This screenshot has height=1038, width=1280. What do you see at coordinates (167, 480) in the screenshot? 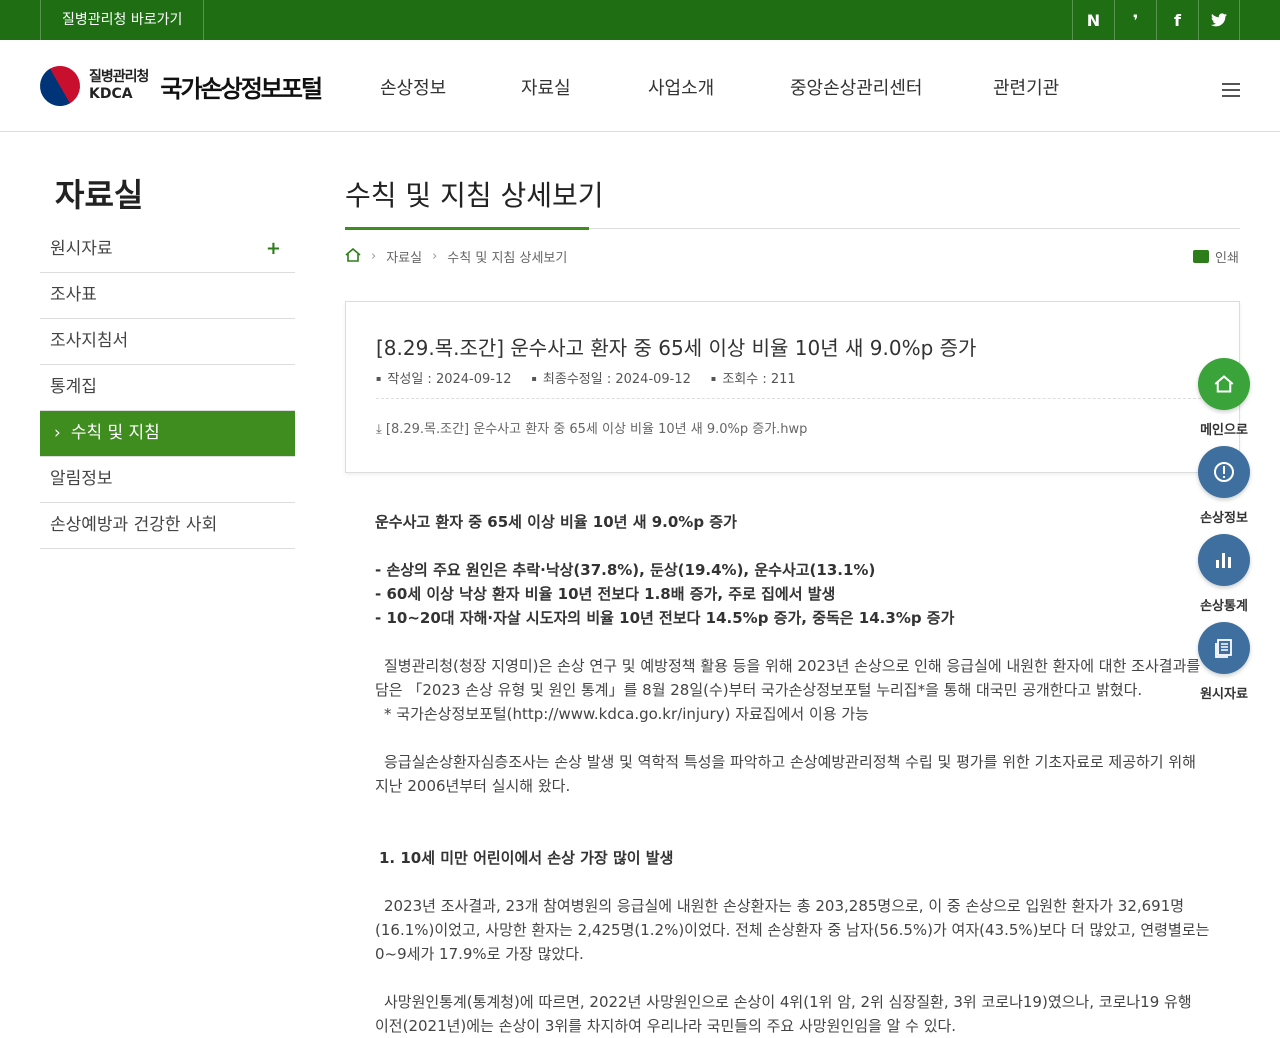
I see `sidebar-item-notices: 알림정보` at bounding box center [167, 480].